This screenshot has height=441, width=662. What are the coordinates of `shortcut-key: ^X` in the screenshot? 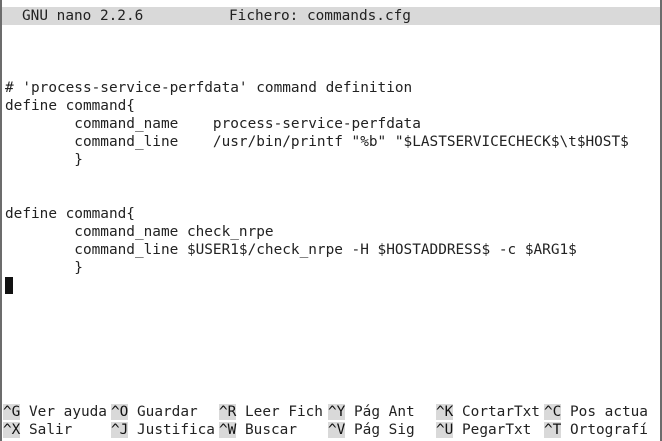 It's located at (12, 430).